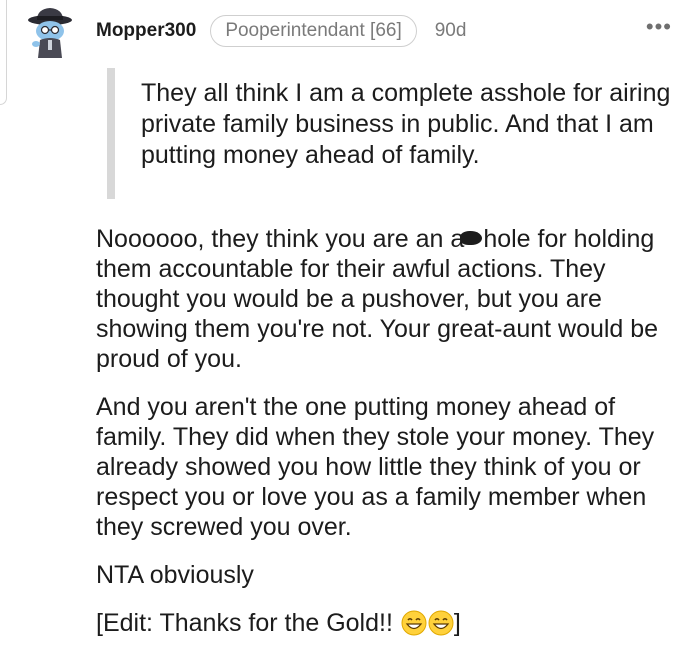  Describe the element at coordinates (450, 30) in the screenshot. I see `comment-age: 90d` at that location.